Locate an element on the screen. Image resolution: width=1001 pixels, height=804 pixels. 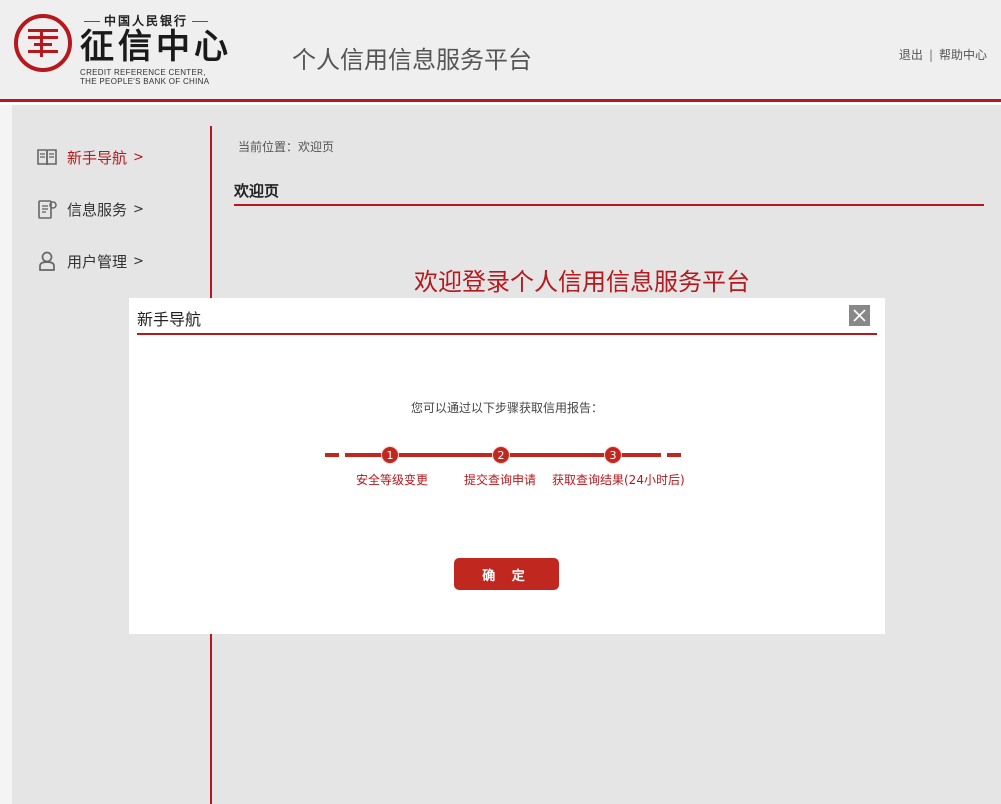
step-number-3: 3 is located at coordinates (613, 455).